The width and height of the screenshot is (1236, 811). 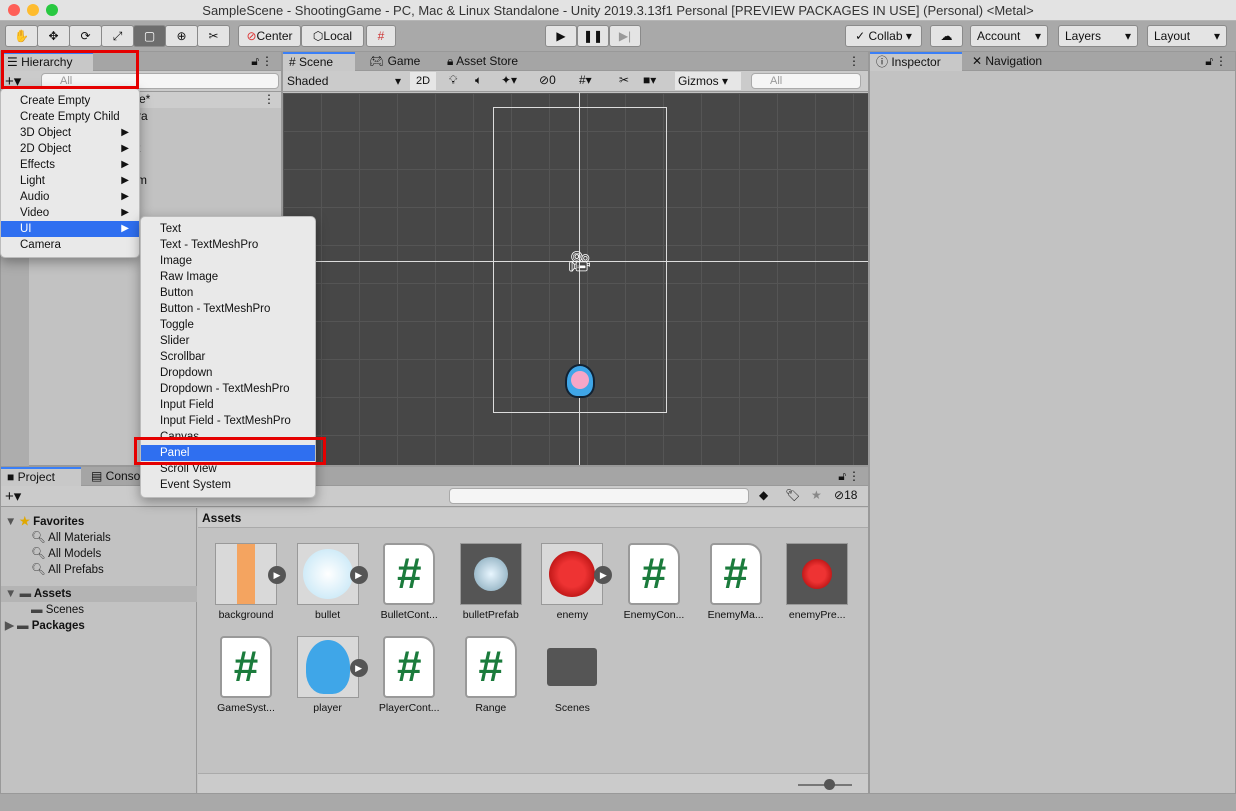 I want to click on ui-menu-item-raw-image: Raw Image, so click(x=228, y=277).